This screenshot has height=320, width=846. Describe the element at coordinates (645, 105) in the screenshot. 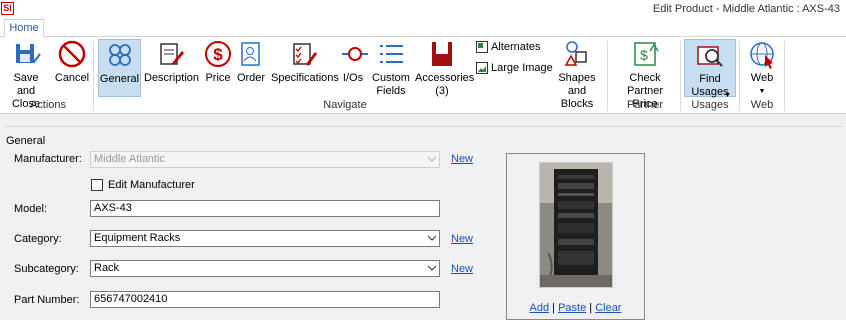

I see `partner-group-label: Partner` at that location.